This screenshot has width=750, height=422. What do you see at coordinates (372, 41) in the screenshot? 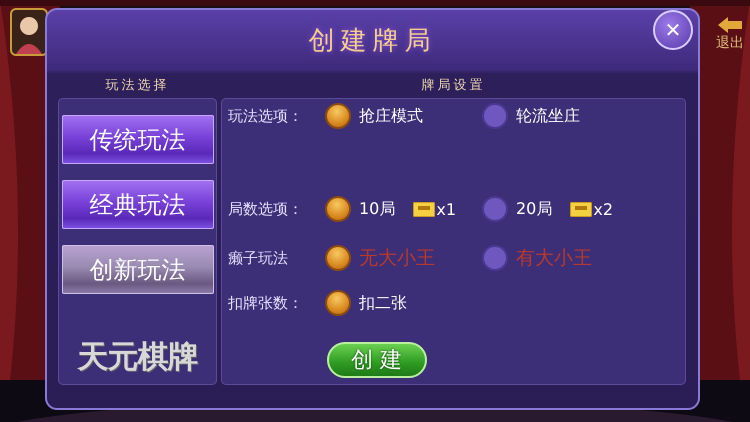
I see `dialog-title: 创建牌局` at bounding box center [372, 41].